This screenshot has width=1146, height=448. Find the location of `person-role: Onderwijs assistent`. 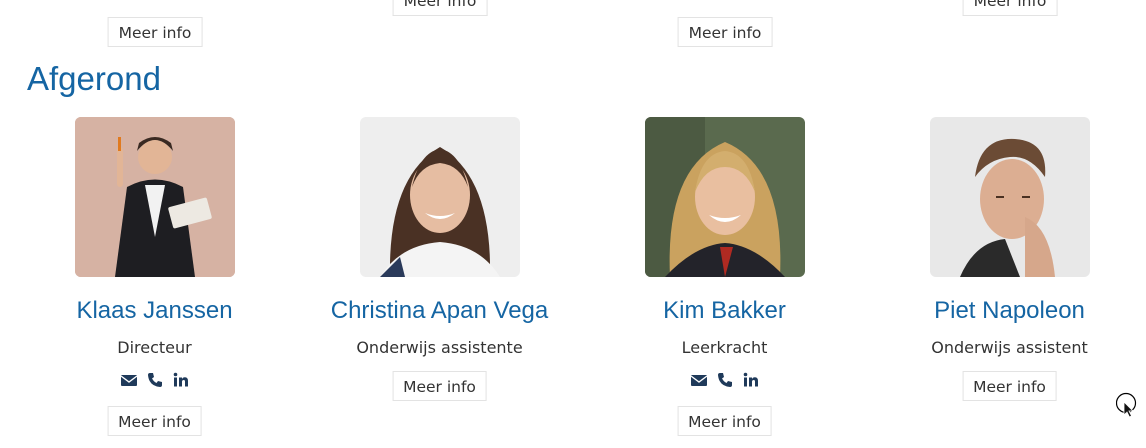

person-role: Onderwijs assistent is located at coordinates (1009, 347).